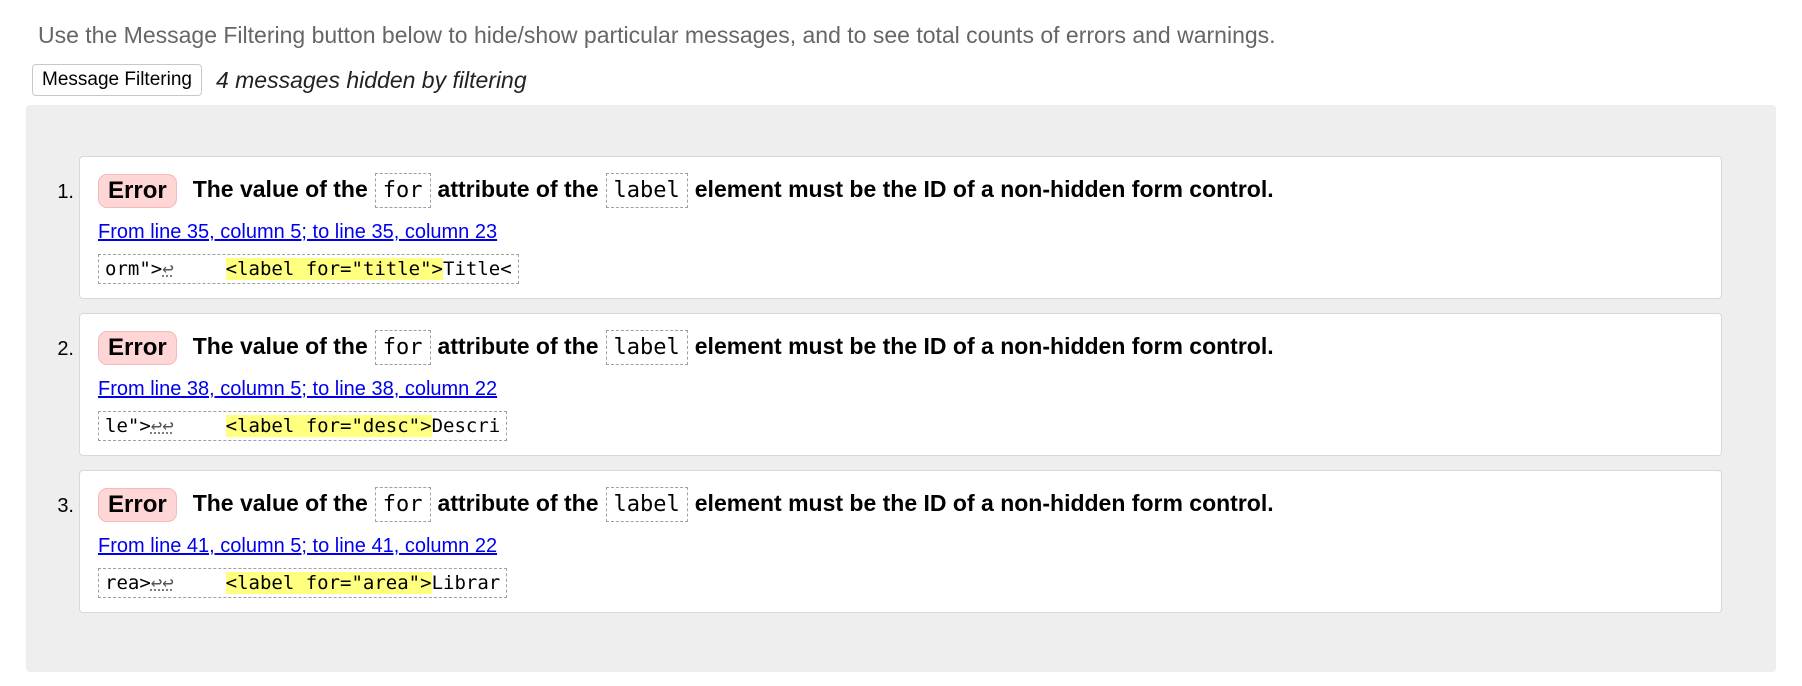 This screenshot has width=1802, height=686. Describe the element at coordinates (117, 80) in the screenshot. I see `message-filtering-button: Message Filtering` at that location.